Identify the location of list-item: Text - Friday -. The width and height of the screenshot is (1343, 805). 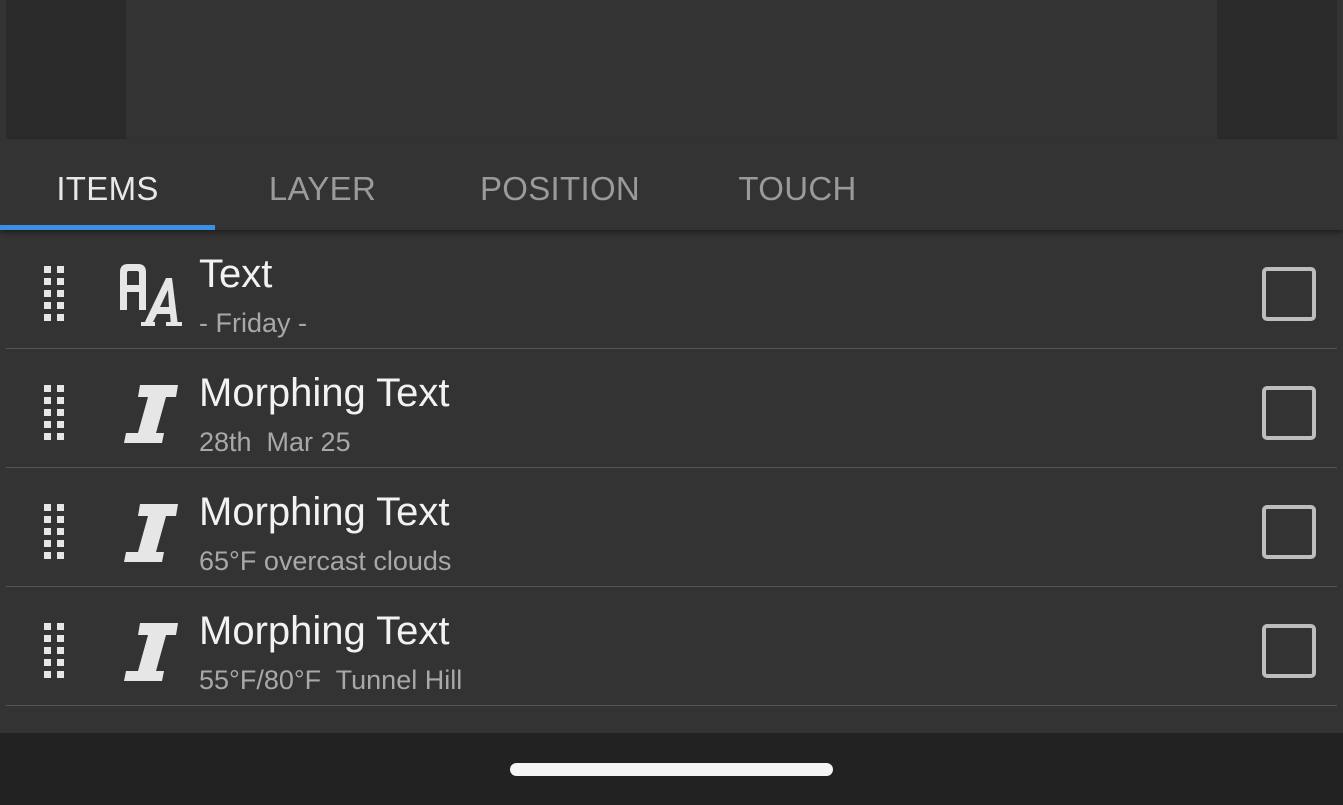
(671, 289).